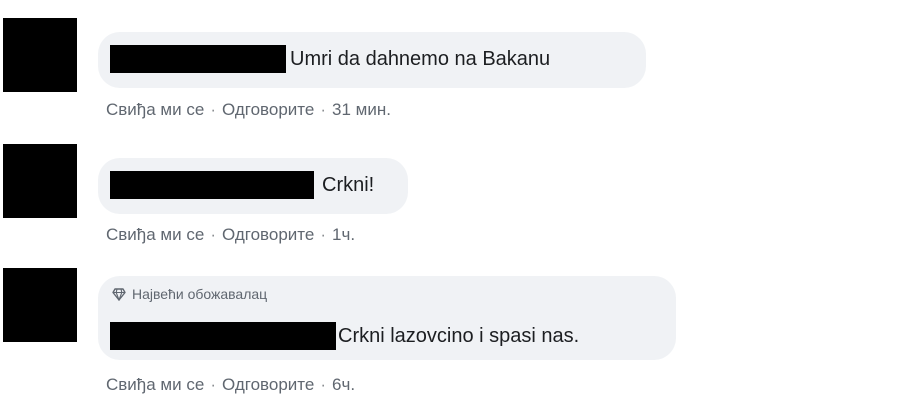 This screenshot has width=900, height=420. What do you see at coordinates (459, 336) in the screenshot?
I see `comment-text: Crkni lazovcino i spasi nas.` at bounding box center [459, 336].